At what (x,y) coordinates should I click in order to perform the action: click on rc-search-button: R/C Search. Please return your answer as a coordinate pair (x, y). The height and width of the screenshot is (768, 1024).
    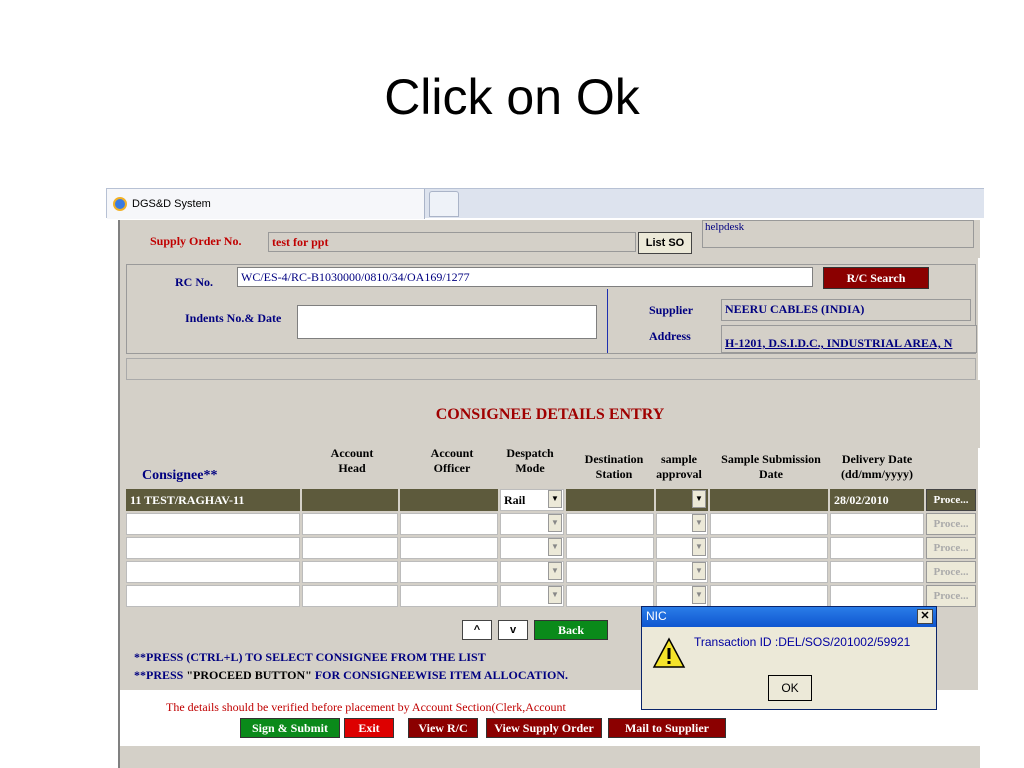
    Looking at the image, I should click on (876, 278).